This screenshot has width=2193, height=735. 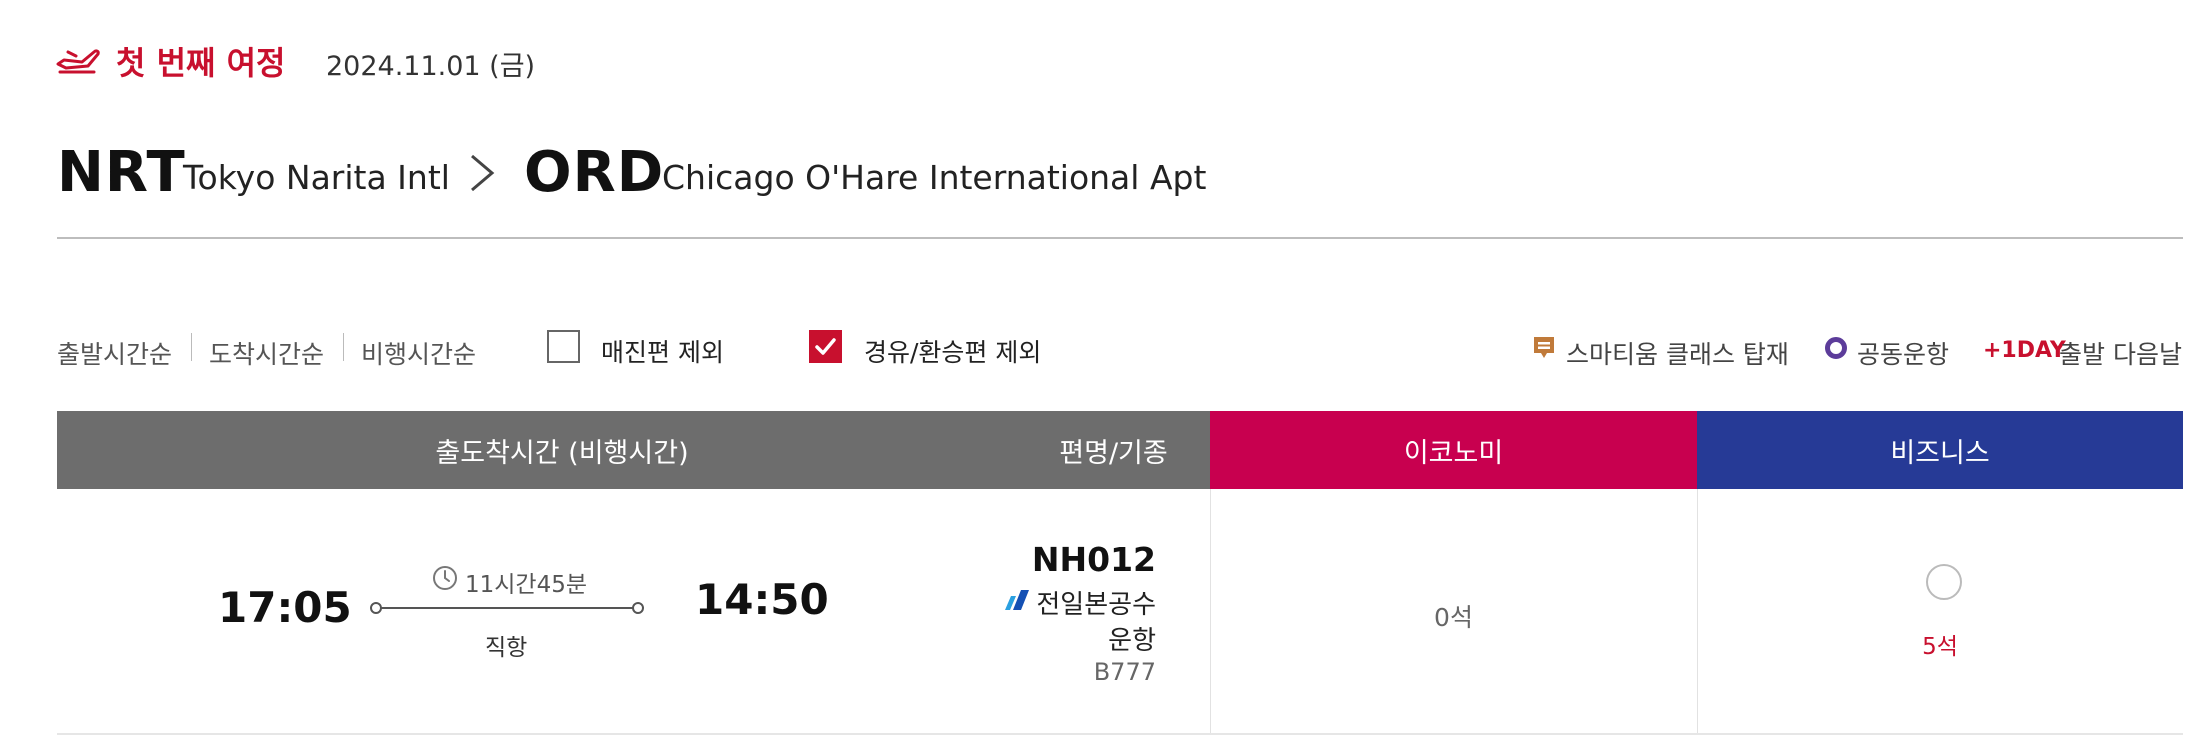 What do you see at coordinates (483, 173) in the screenshot?
I see `chevron-right-icon` at bounding box center [483, 173].